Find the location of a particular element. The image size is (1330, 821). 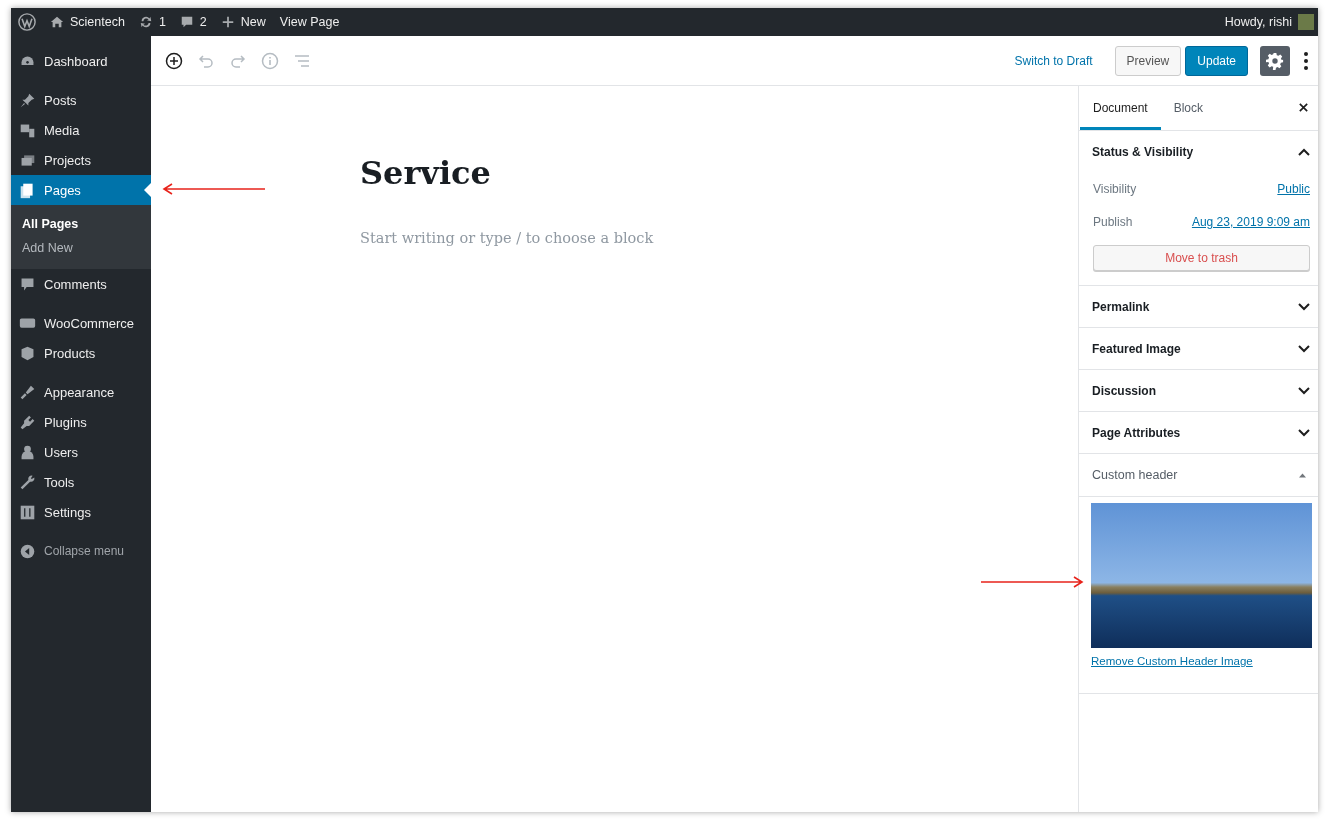

sidebar-item: WooCommerce is located at coordinates (81, 323).